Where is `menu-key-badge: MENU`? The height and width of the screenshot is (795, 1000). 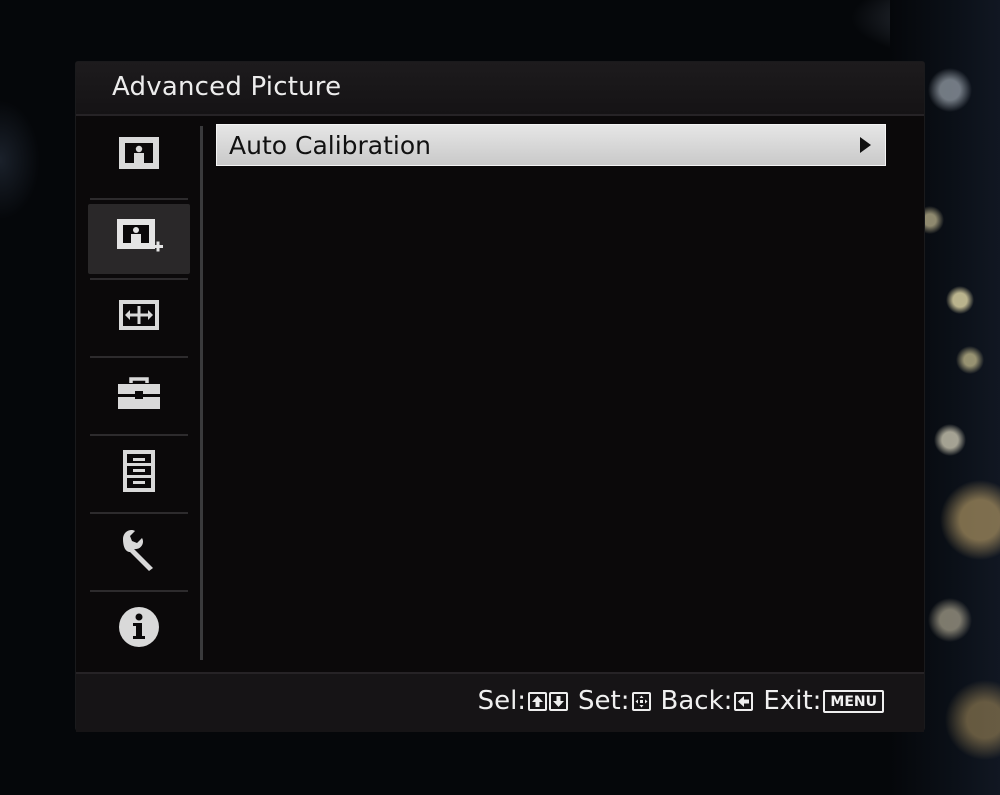 menu-key-badge: MENU is located at coordinates (853, 701).